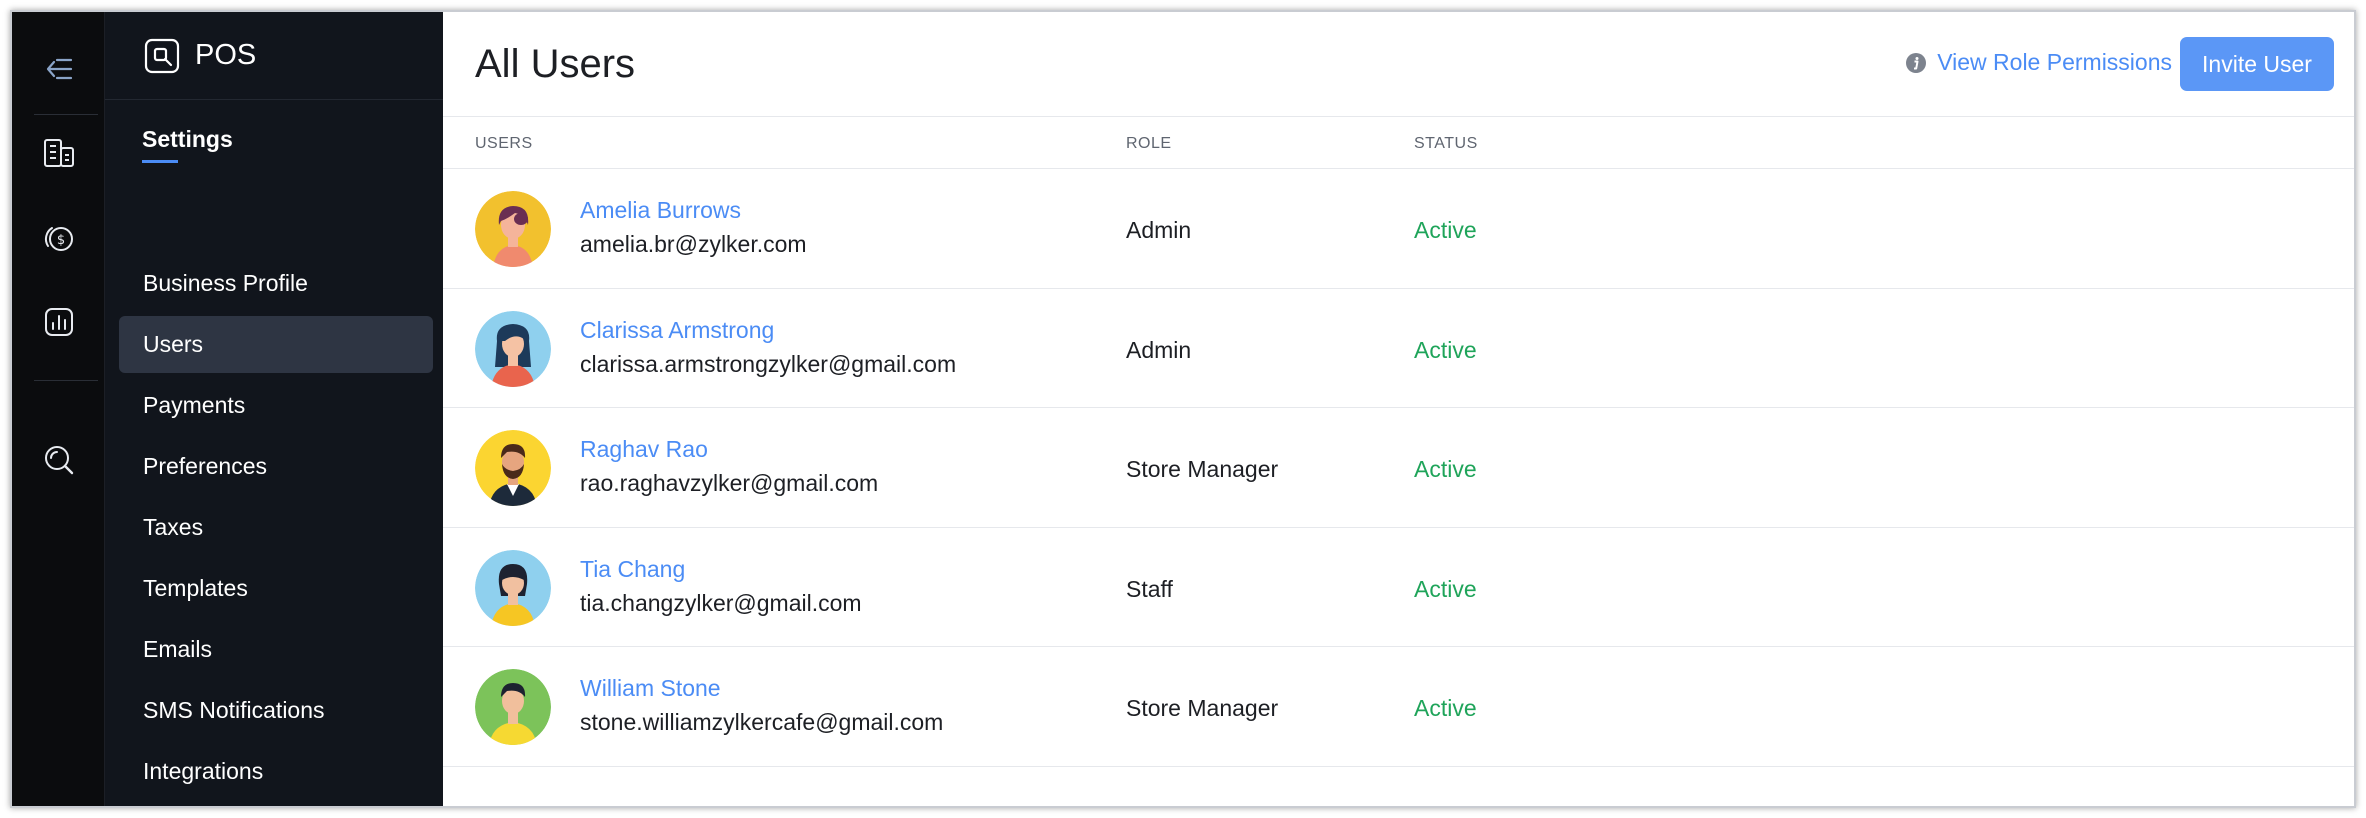 This screenshot has width=2366, height=818. What do you see at coordinates (660, 210) in the screenshot?
I see `user-name-link: Amelia Burrows` at bounding box center [660, 210].